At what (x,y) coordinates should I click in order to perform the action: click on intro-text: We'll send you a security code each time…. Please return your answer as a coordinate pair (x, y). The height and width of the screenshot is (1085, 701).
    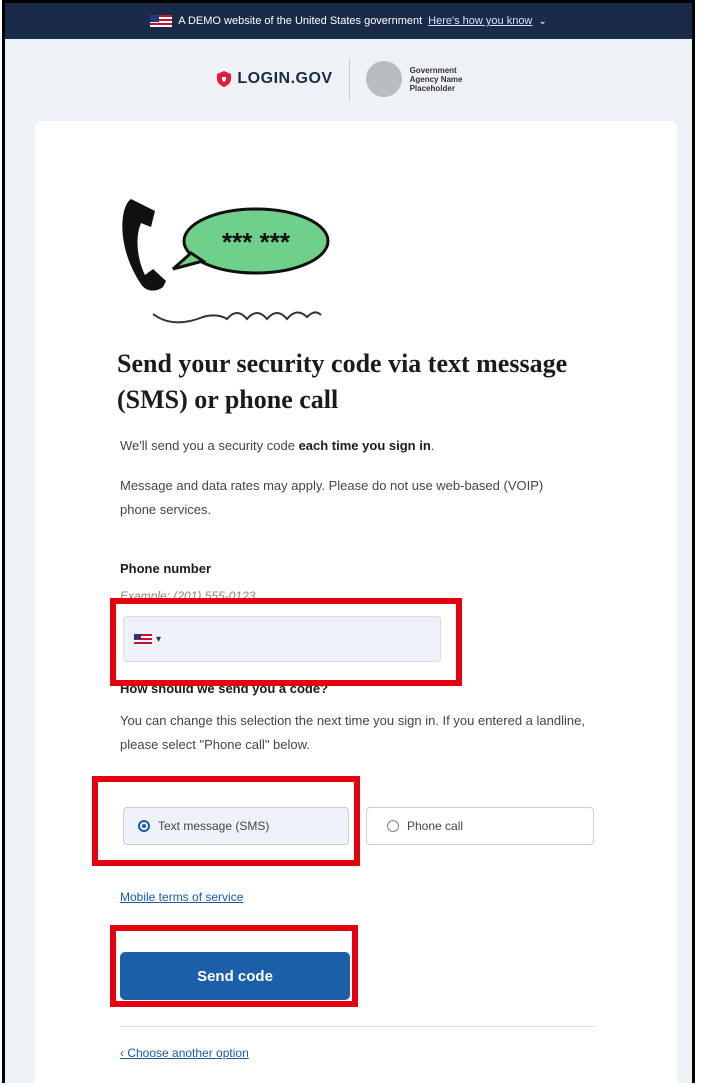
    Looking at the image, I should click on (277, 445).